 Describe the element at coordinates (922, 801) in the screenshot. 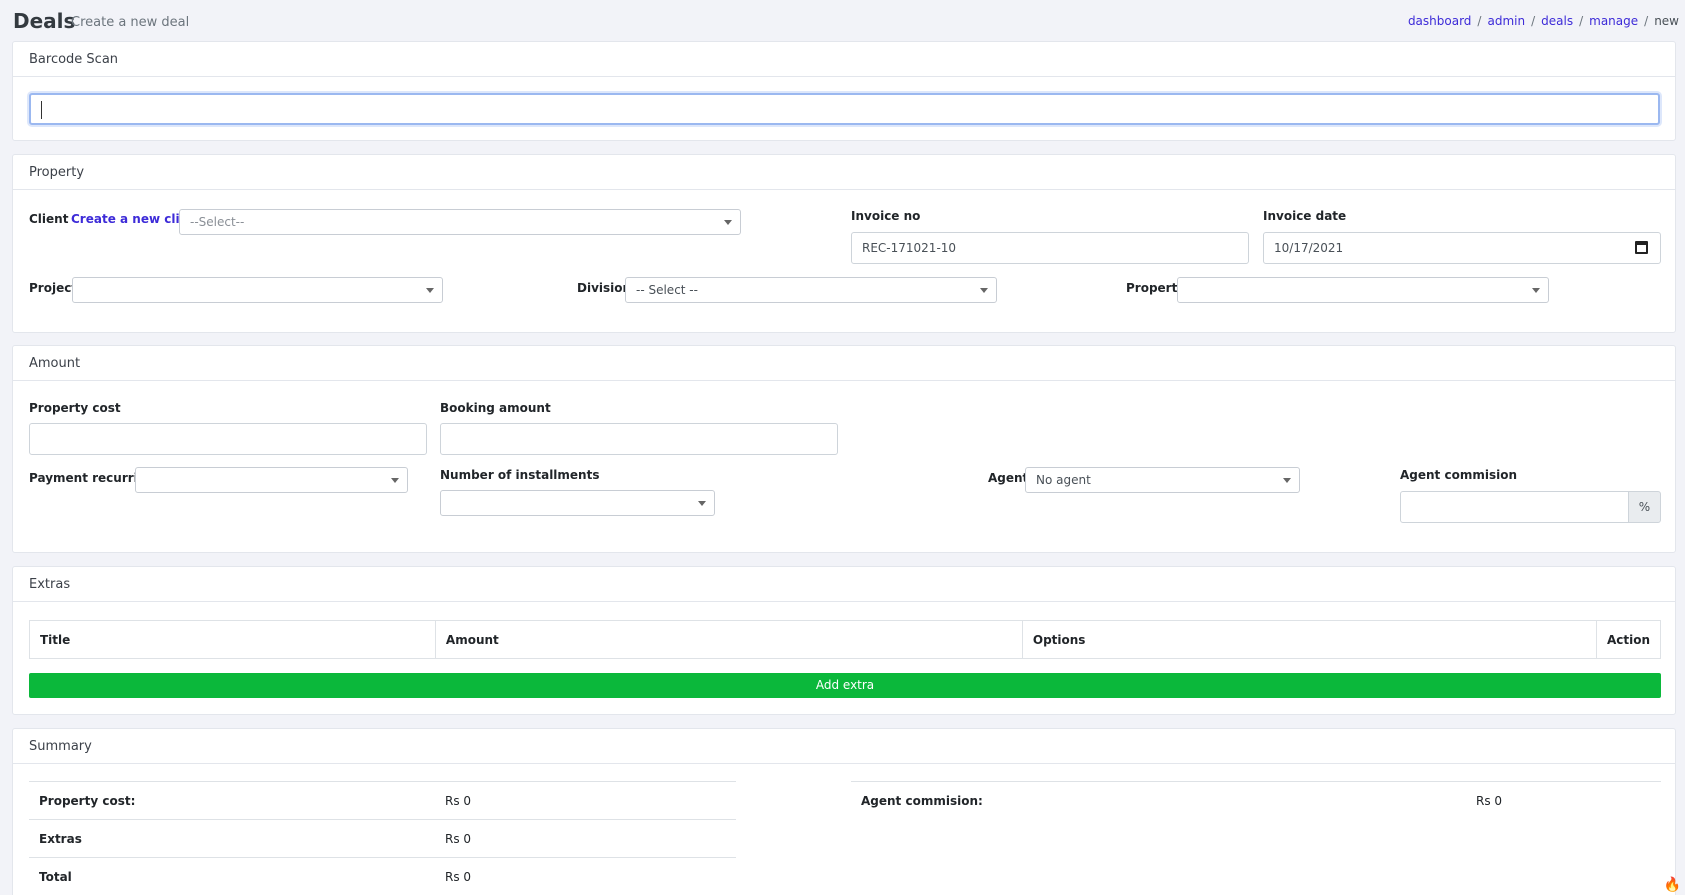

I see `agent-commission-summary-label: Agent commision:` at that location.